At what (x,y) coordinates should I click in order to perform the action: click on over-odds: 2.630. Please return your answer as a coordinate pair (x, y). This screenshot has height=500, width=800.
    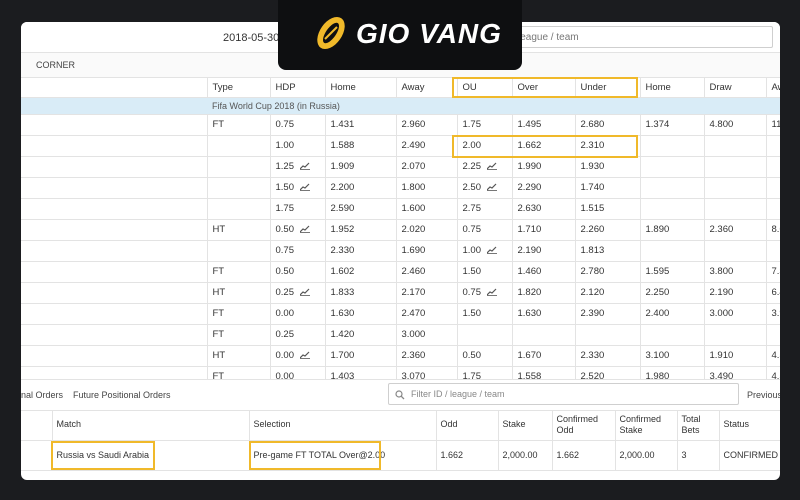
    Looking at the image, I should click on (544, 209).